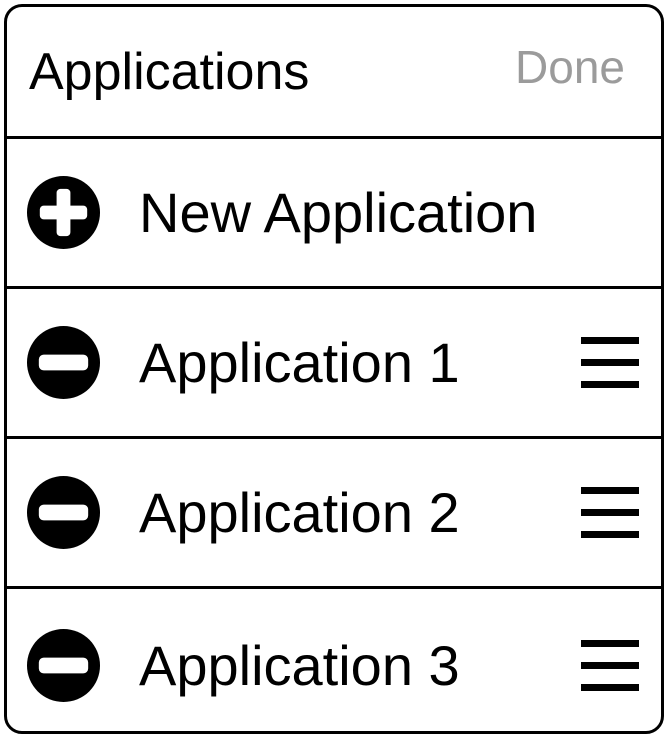 The width and height of the screenshot is (671, 738). I want to click on application-label: Application 2, so click(299, 512).